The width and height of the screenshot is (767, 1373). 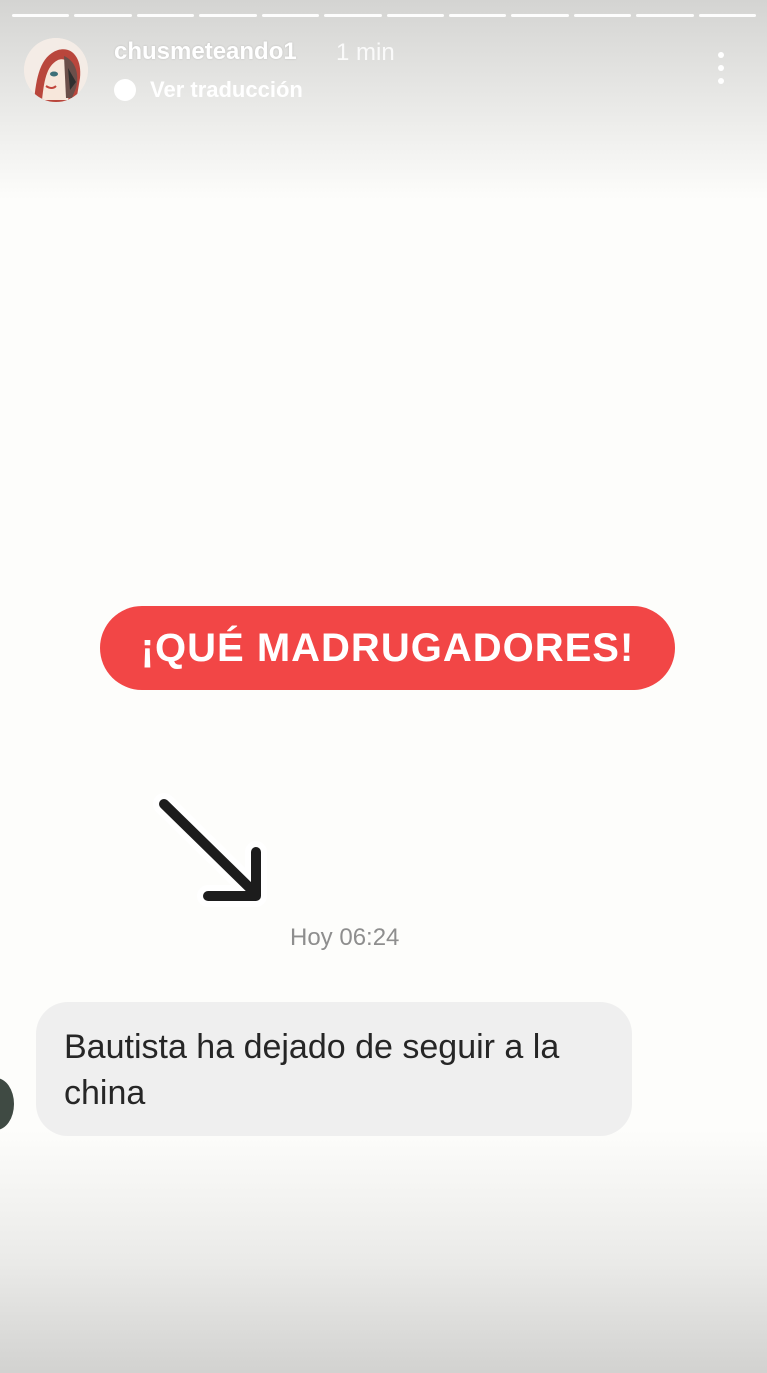 I want to click on story-time-ago: 1 min, so click(x=365, y=52).